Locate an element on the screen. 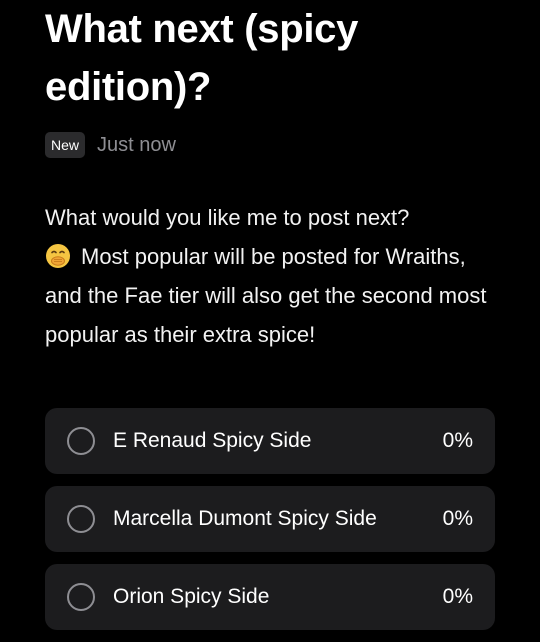 This screenshot has width=540, height=642. poll-option-marcella-dumont: Marcella Dumont Spicy Side 0% is located at coordinates (270, 519).